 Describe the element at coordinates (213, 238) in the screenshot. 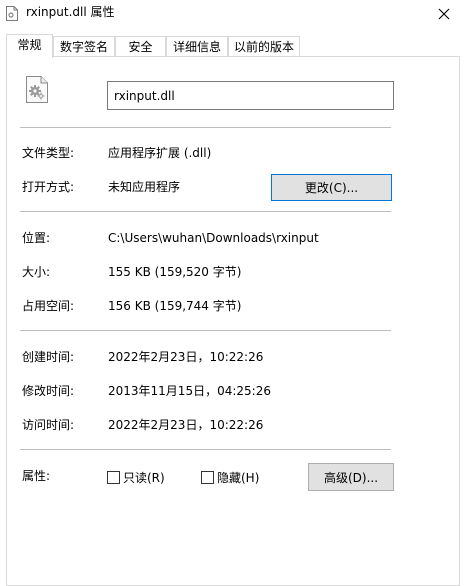

I see `location-value: C:\Users\wuhan\Downloads\rxinput` at that location.